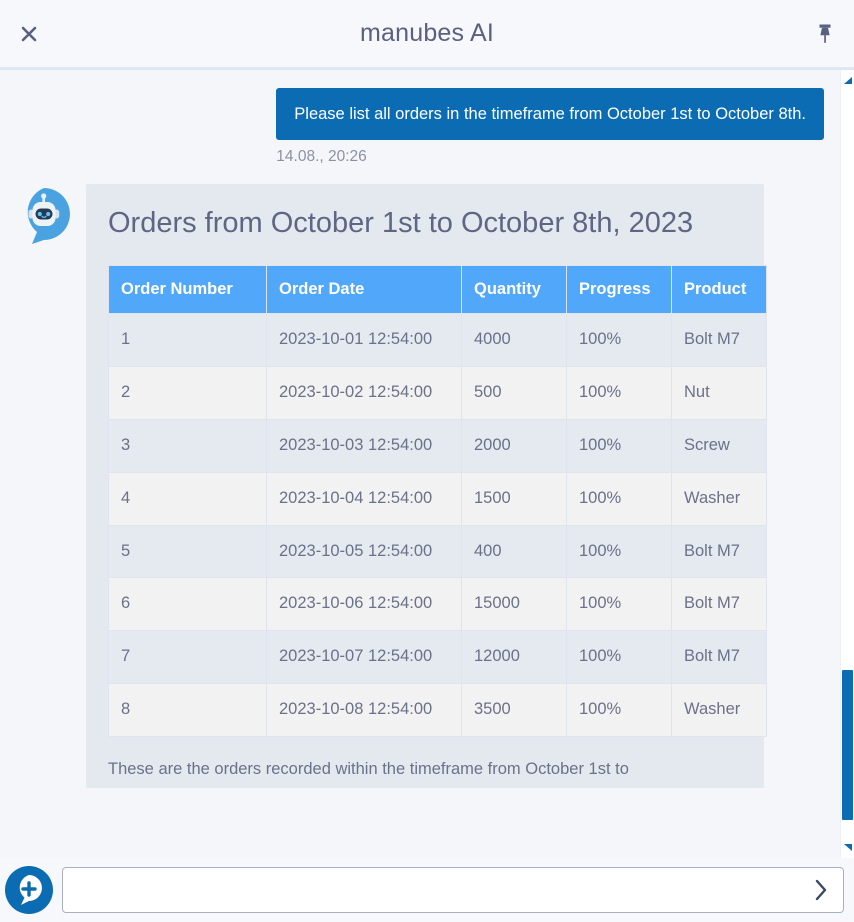  Describe the element at coordinates (187, 498) in the screenshot. I see `cell-order-number: 4` at that location.